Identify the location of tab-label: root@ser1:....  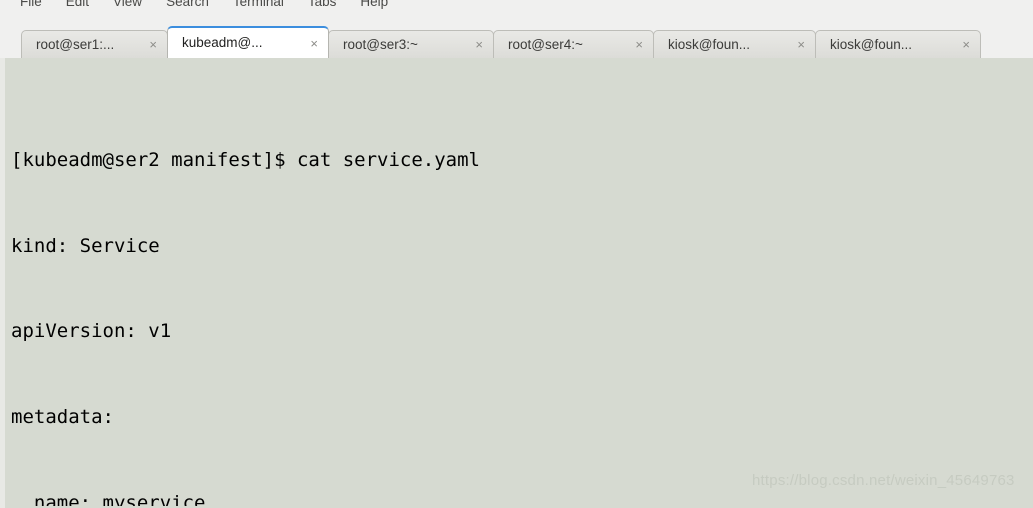
(75, 44).